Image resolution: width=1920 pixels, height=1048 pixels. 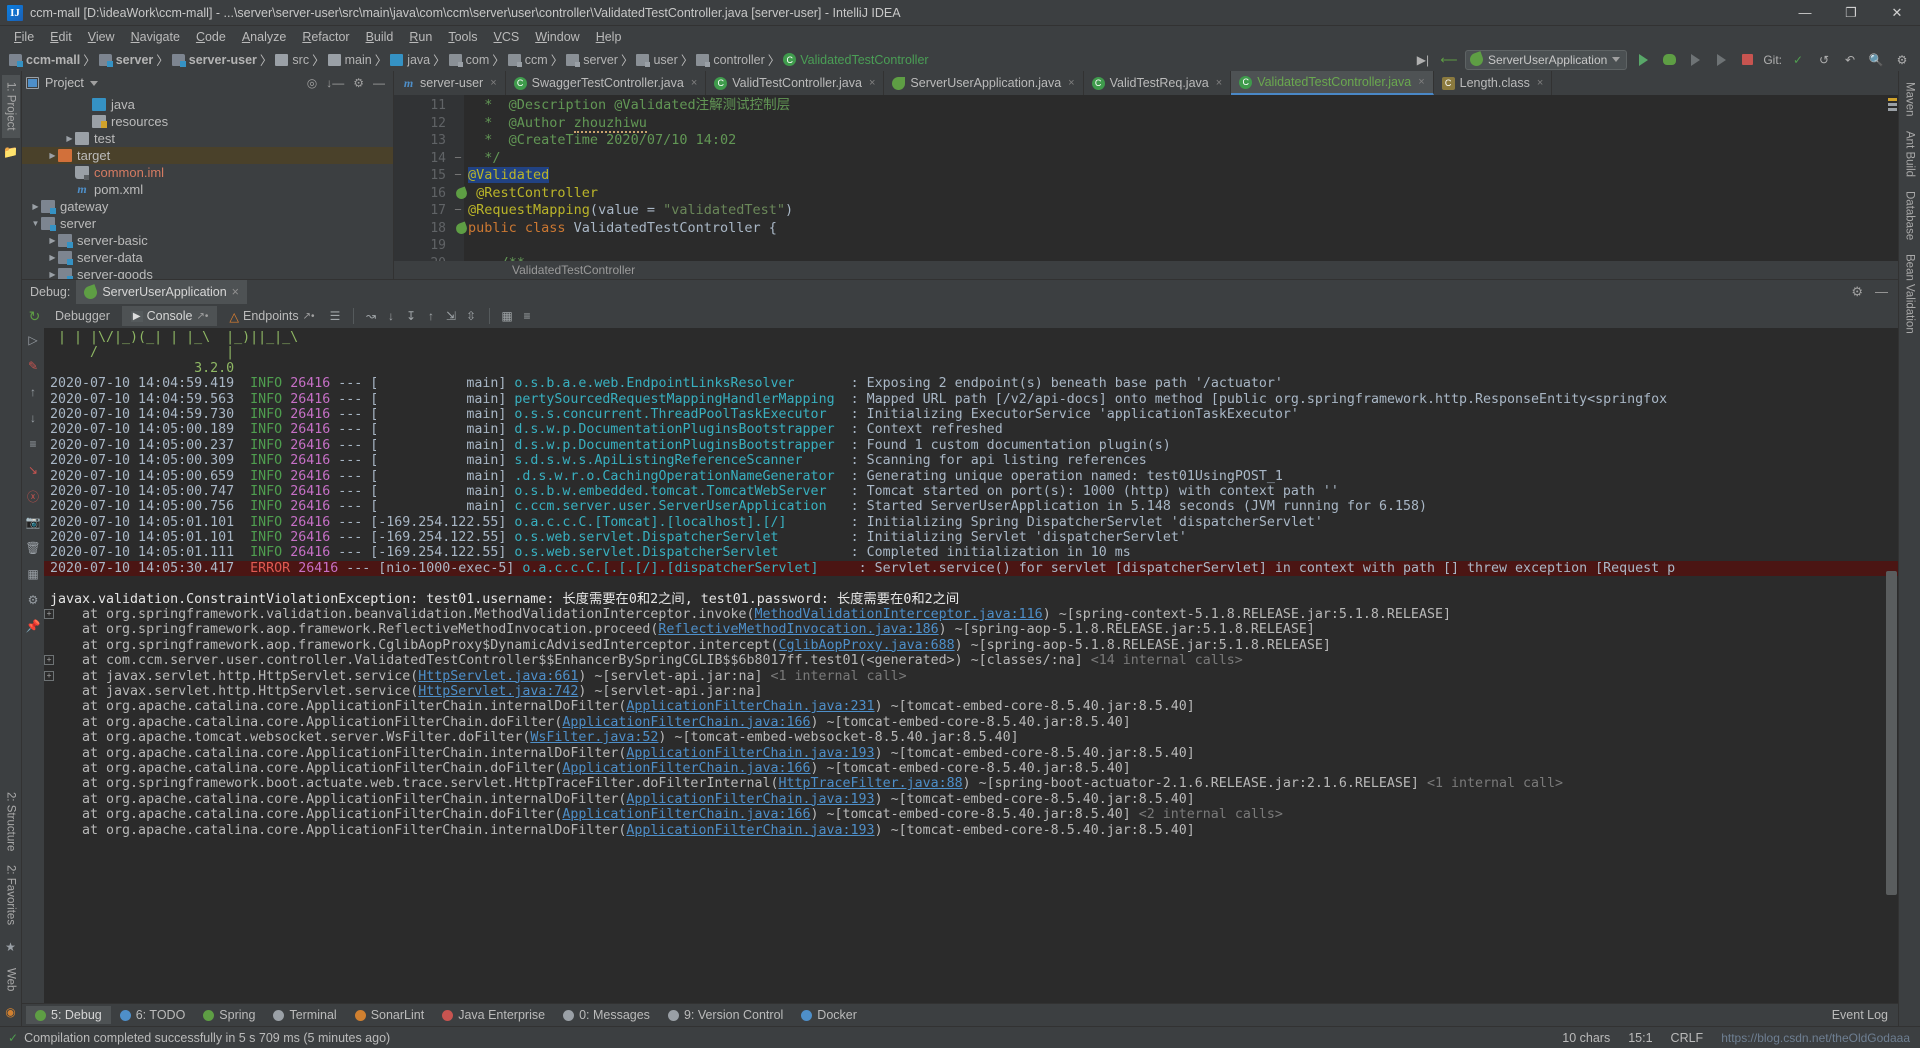 I want to click on tree-node: ▶ server-basic, so click(x=207, y=240).